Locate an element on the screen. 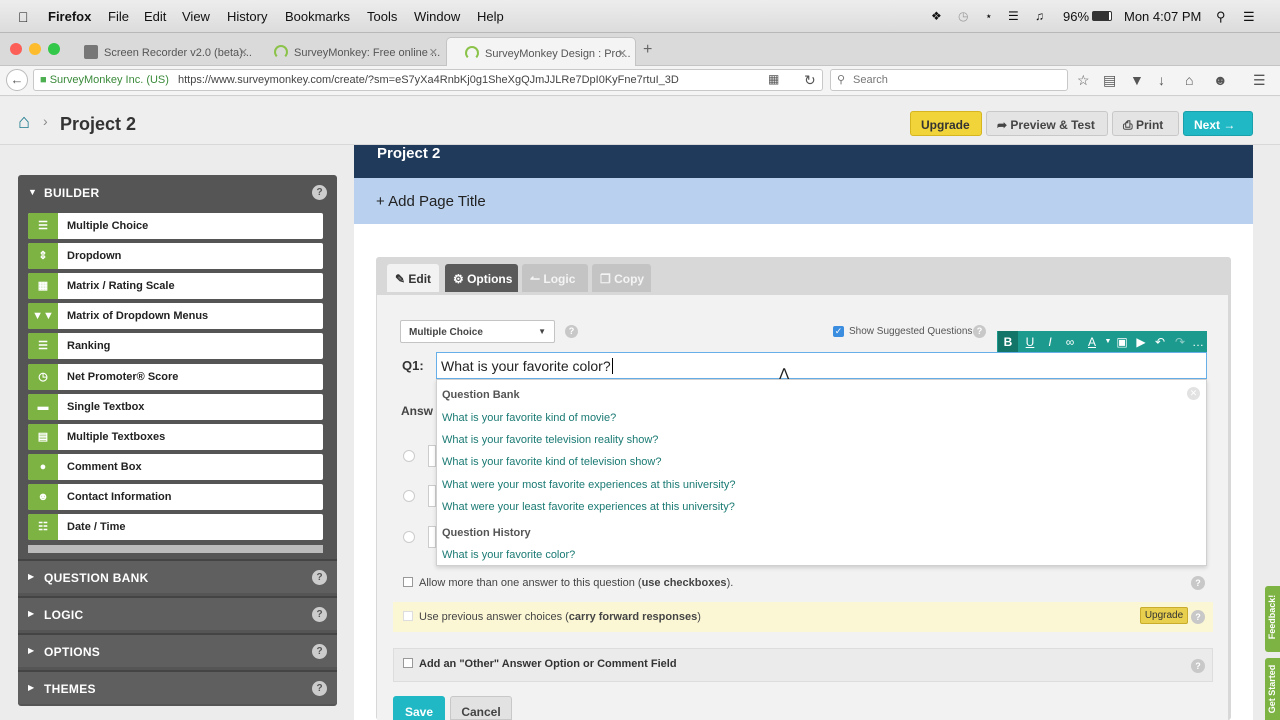 This screenshot has height=720, width=1280. print-button: ⎙ Print is located at coordinates (1145, 123).